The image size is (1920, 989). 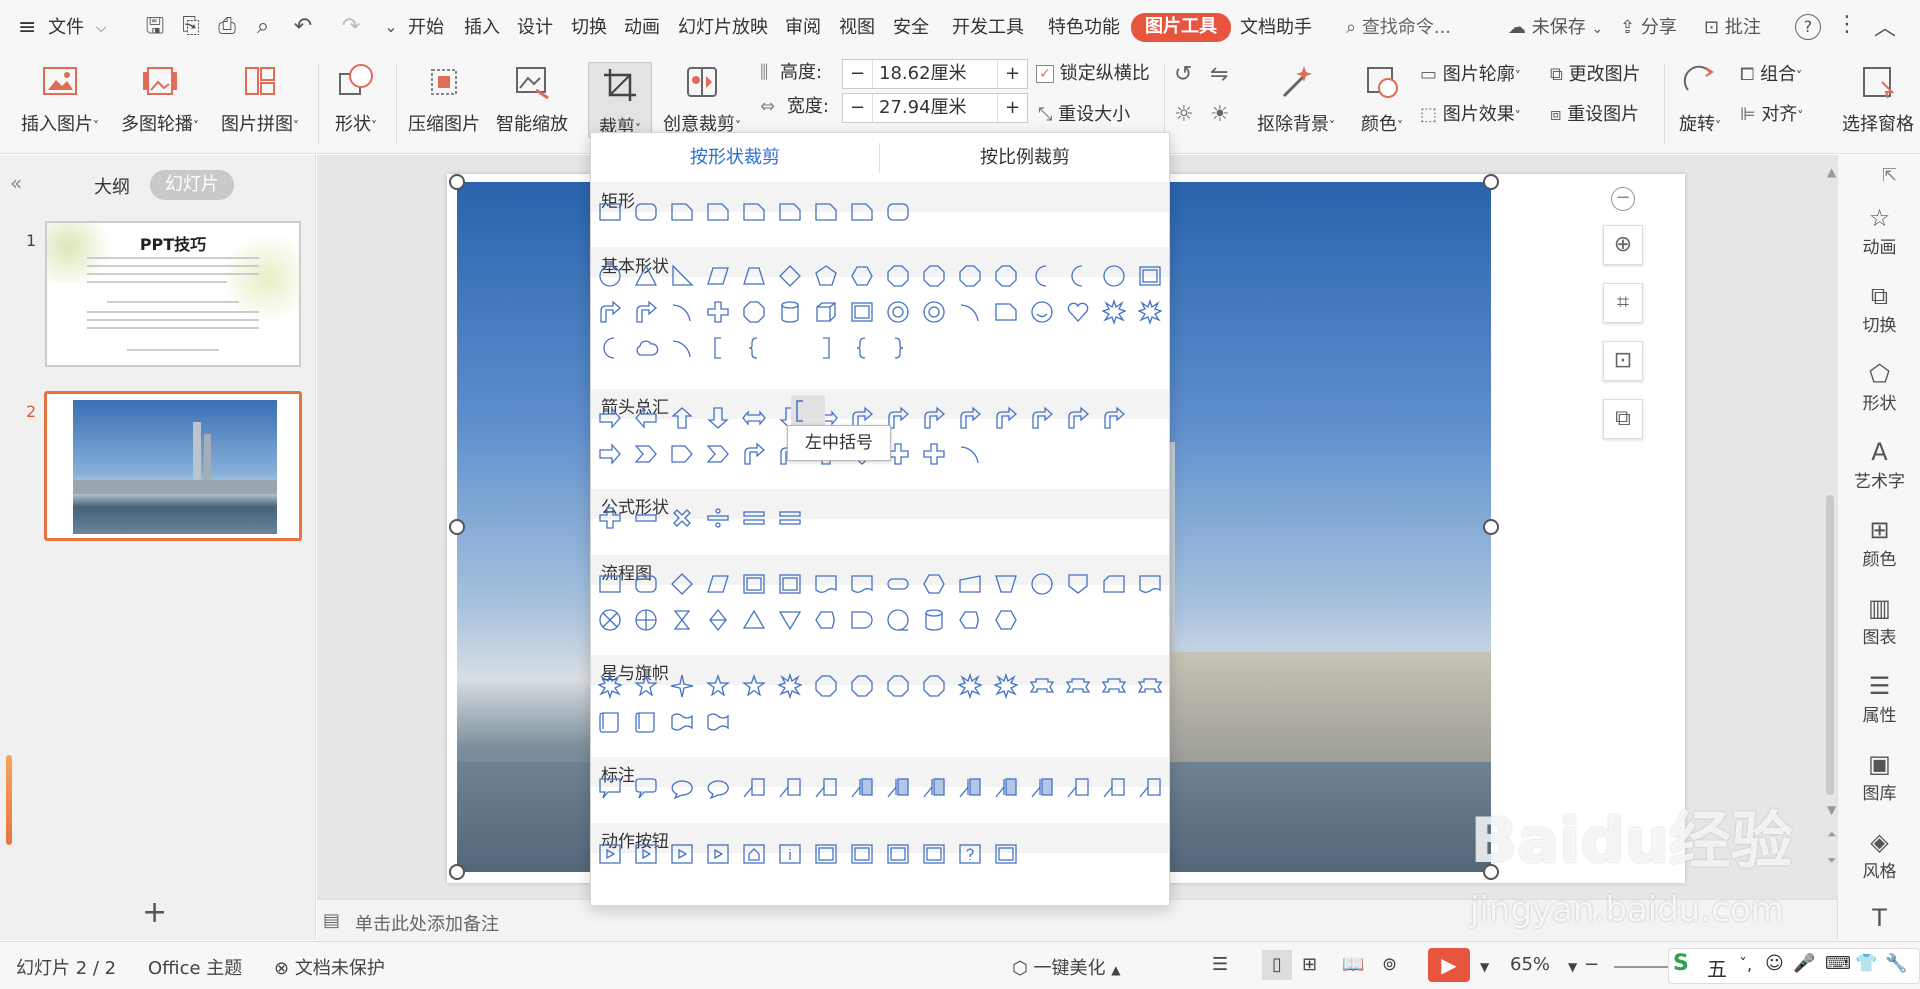 What do you see at coordinates (426, 28) in the screenshot?
I see `menu-home: 开始` at bounding box center [426, 28].